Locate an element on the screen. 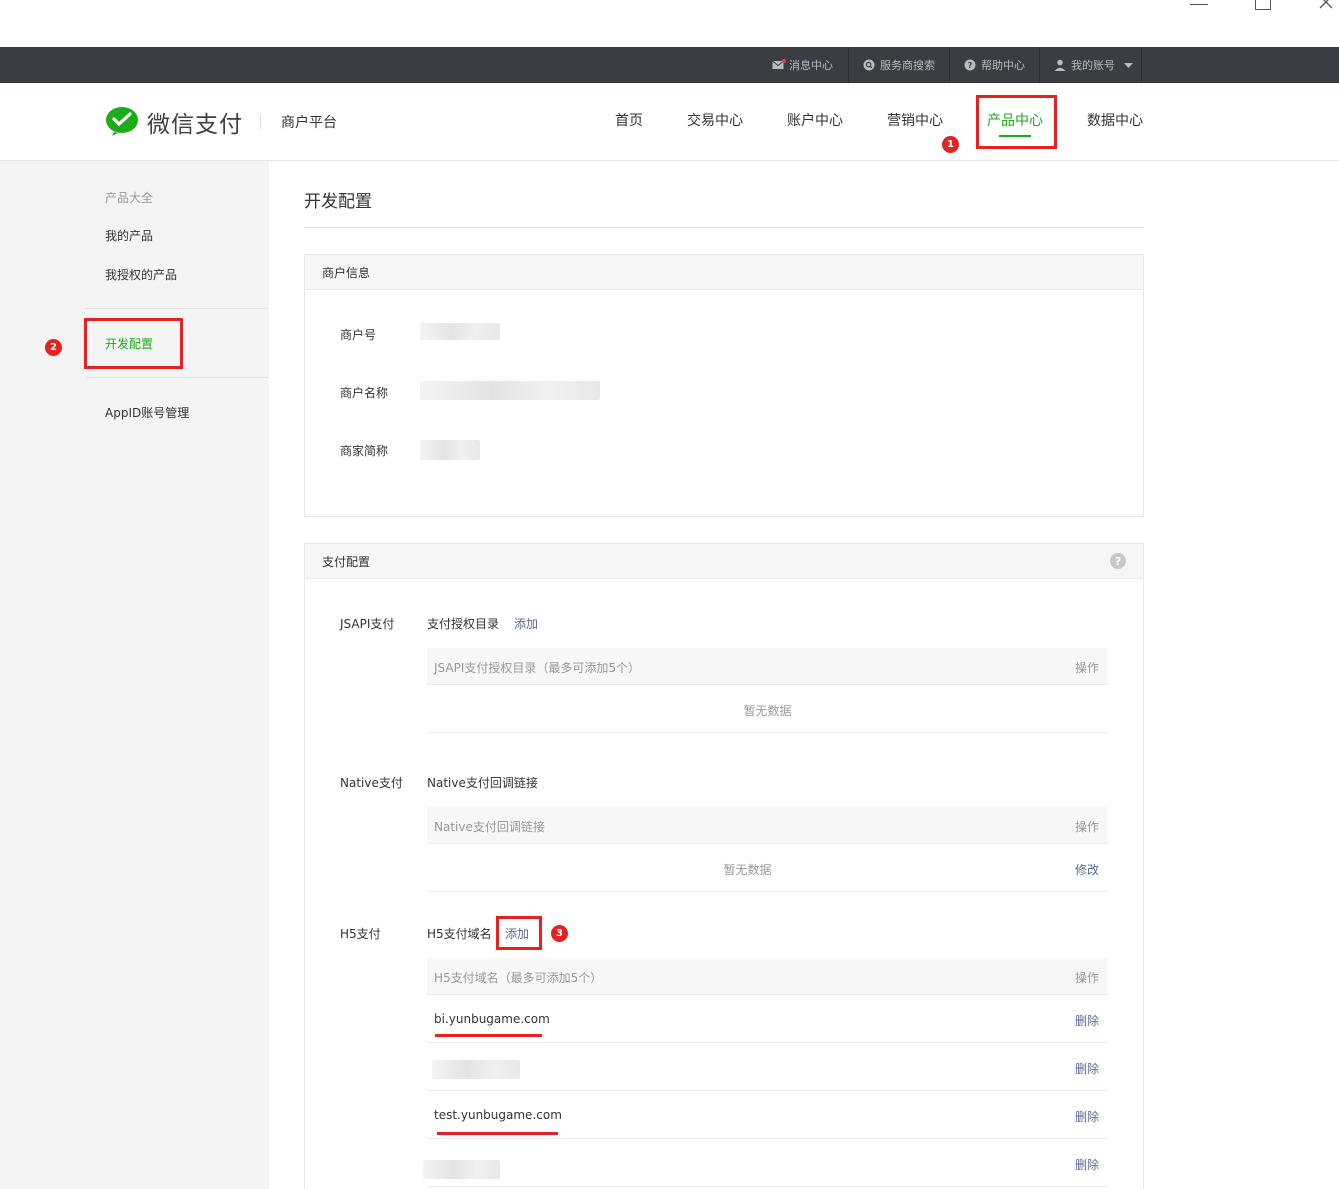  edit-link: 修改 is located at coordinates (1087, 869).